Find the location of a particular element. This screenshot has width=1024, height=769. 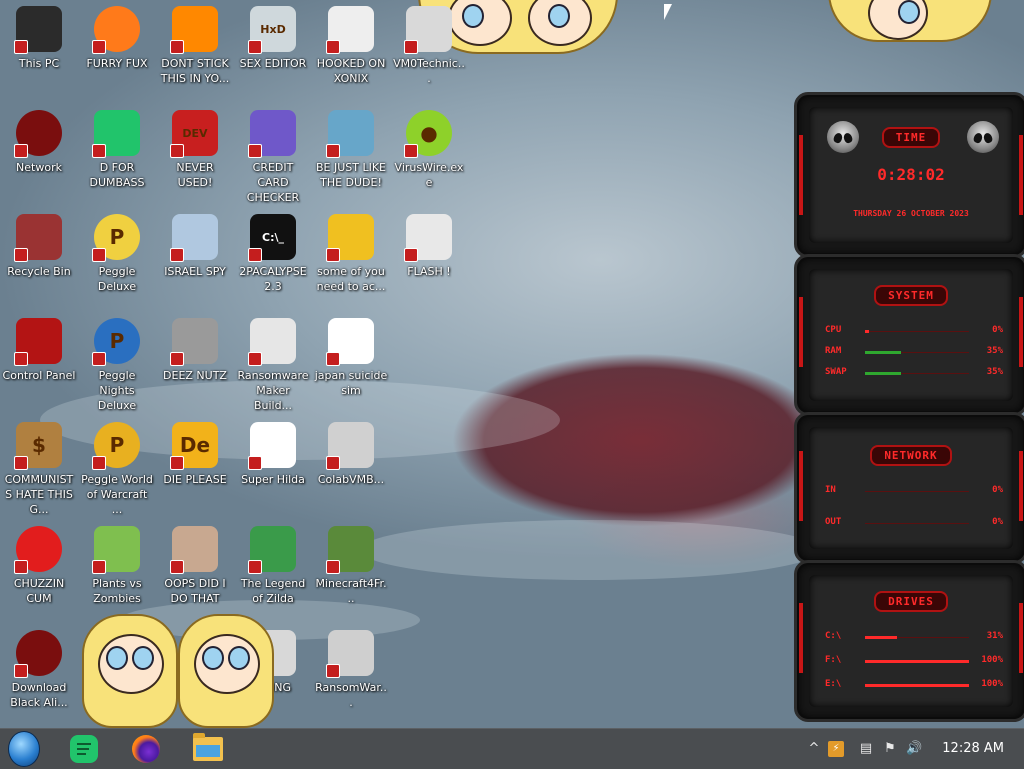

desktop-icon-dude: BE JUST LIKE THE DUDE! is located at coordinates (351, 150).